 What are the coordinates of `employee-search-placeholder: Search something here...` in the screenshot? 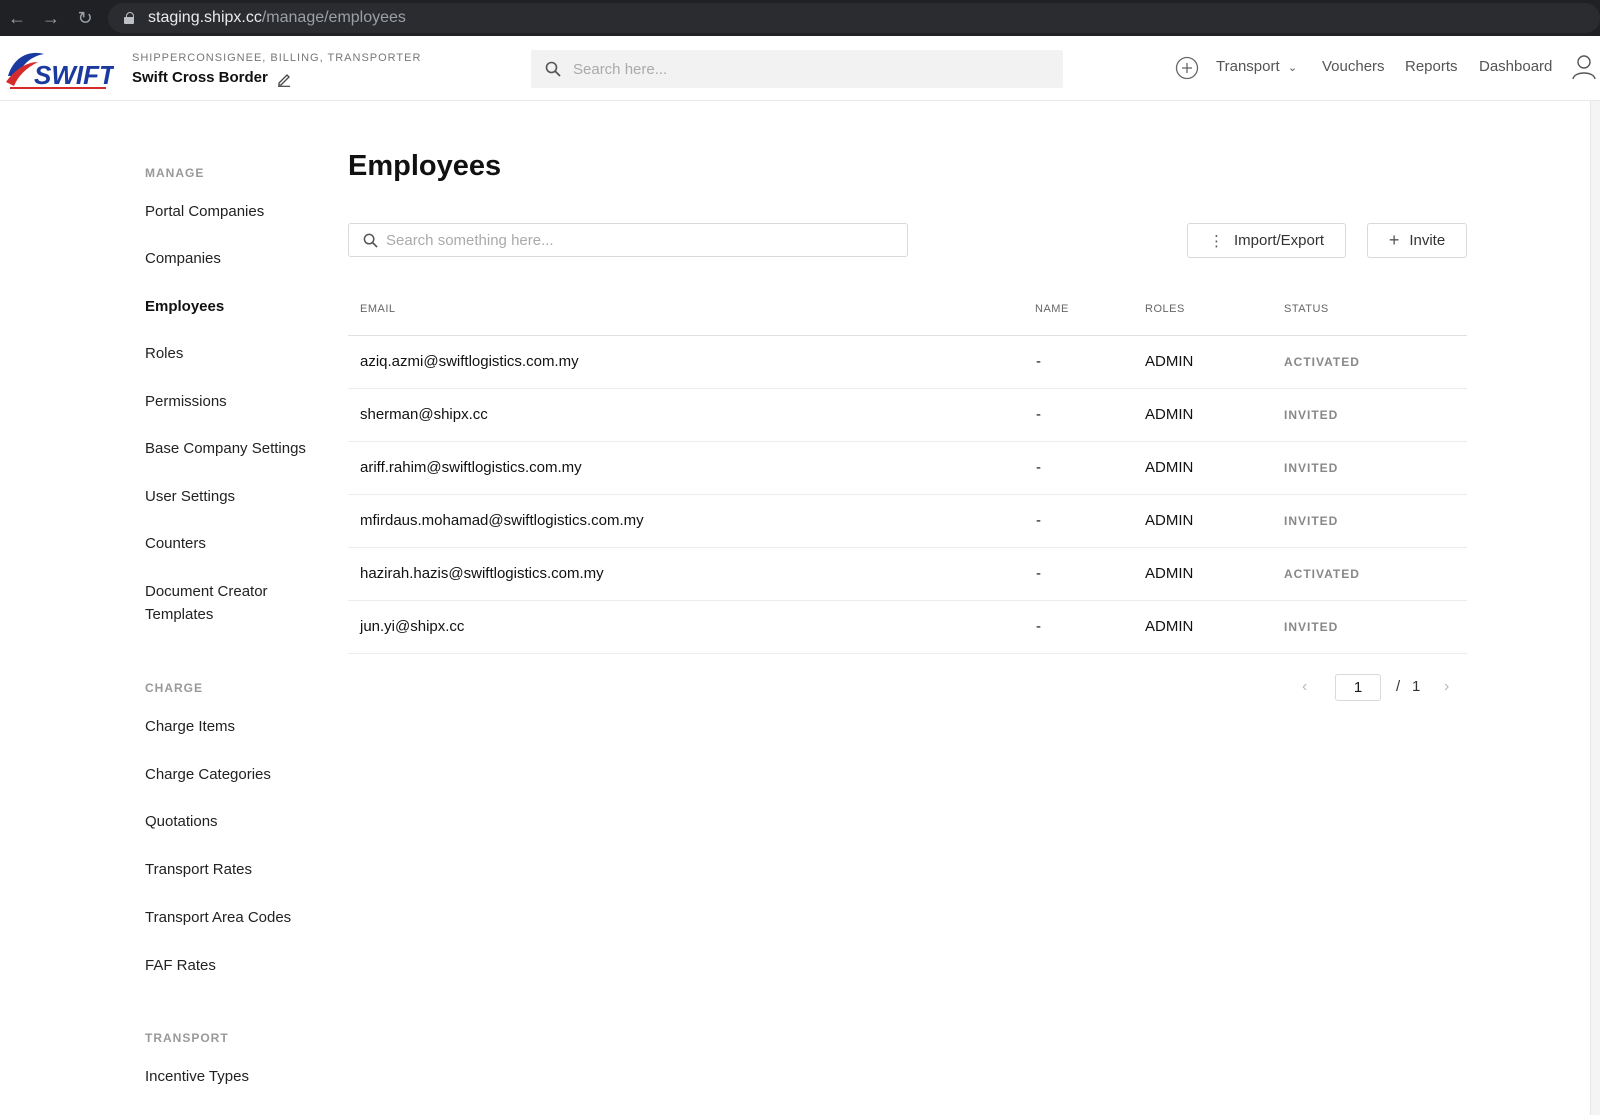 It's located at (470, 240).